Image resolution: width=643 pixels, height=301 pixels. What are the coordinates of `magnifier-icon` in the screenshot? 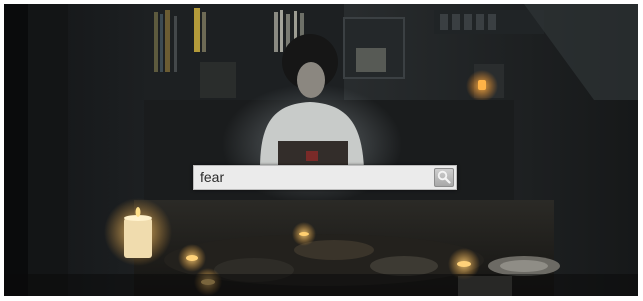 It's located at (444, 177).